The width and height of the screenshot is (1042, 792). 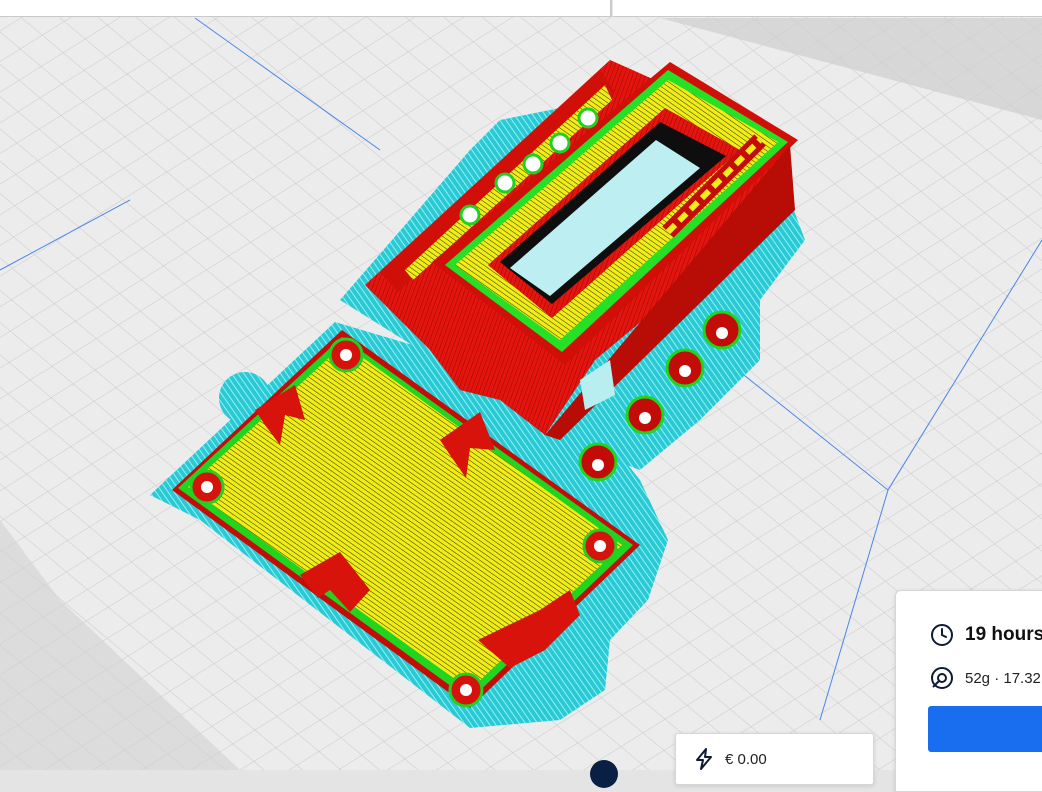 What do you see at coordinates (1003, 678) in the screenshot?
I see `material-usage: 52g · 17.32` at bounding box center [1003, 678].